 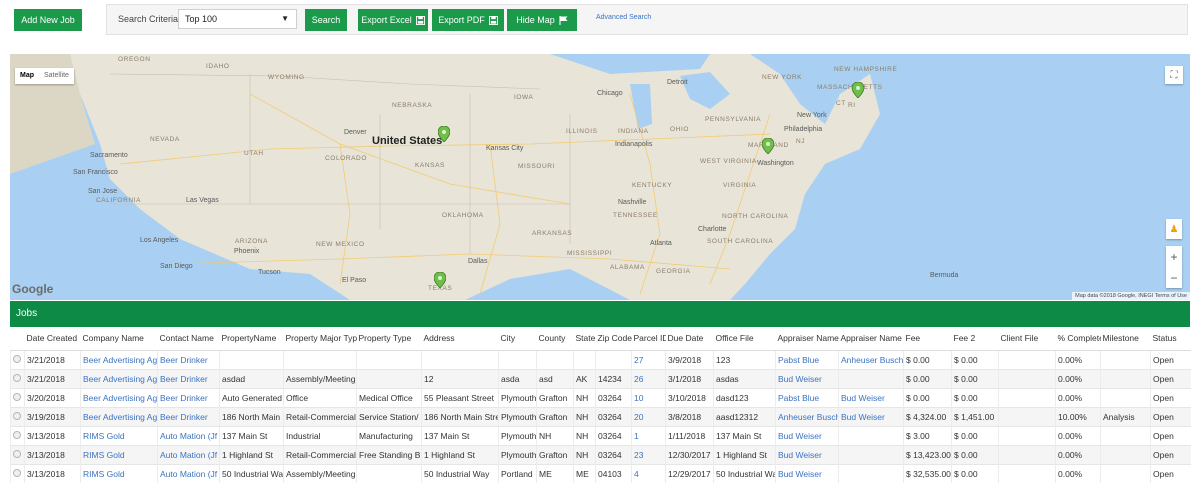 I want to click on column-header: Parcel ID, so click(x=648, y=339).